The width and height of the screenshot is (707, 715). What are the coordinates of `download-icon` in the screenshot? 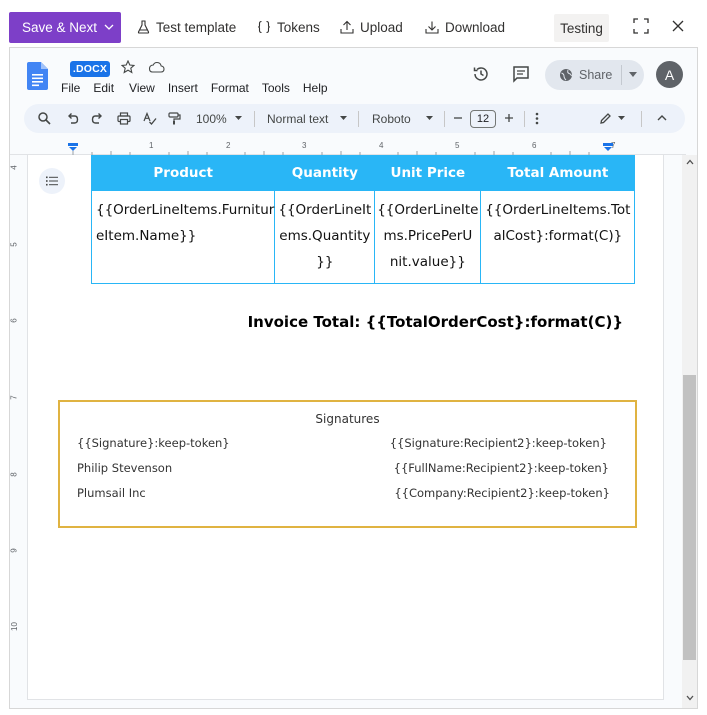 It's located at (432, 27).